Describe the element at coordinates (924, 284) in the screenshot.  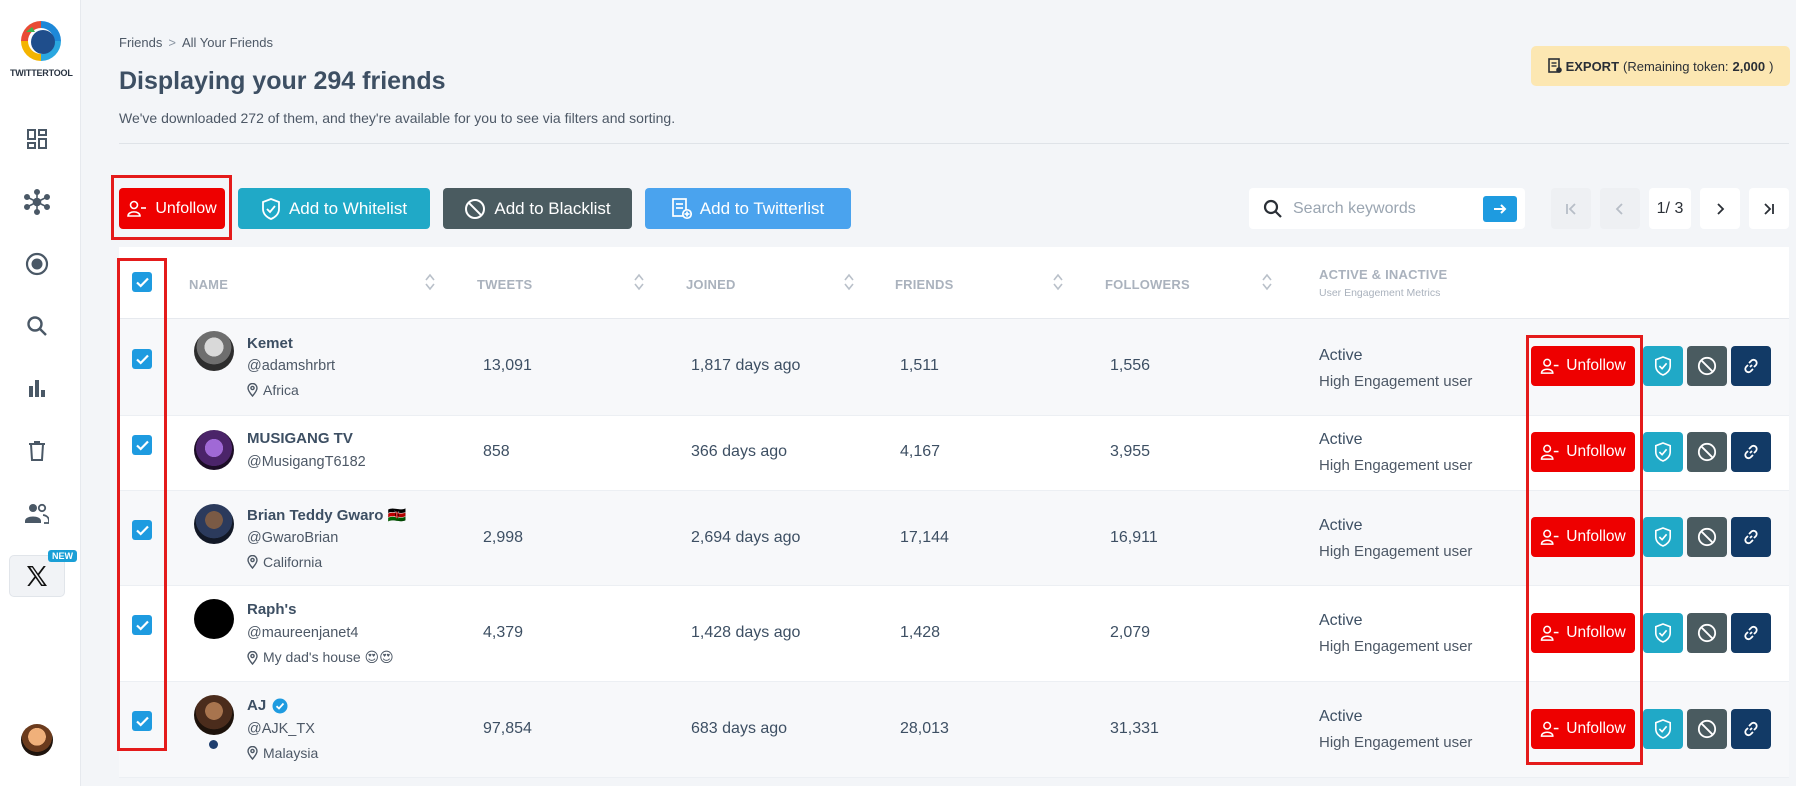
I see `column-header-friends: FRIENDS` at that location.